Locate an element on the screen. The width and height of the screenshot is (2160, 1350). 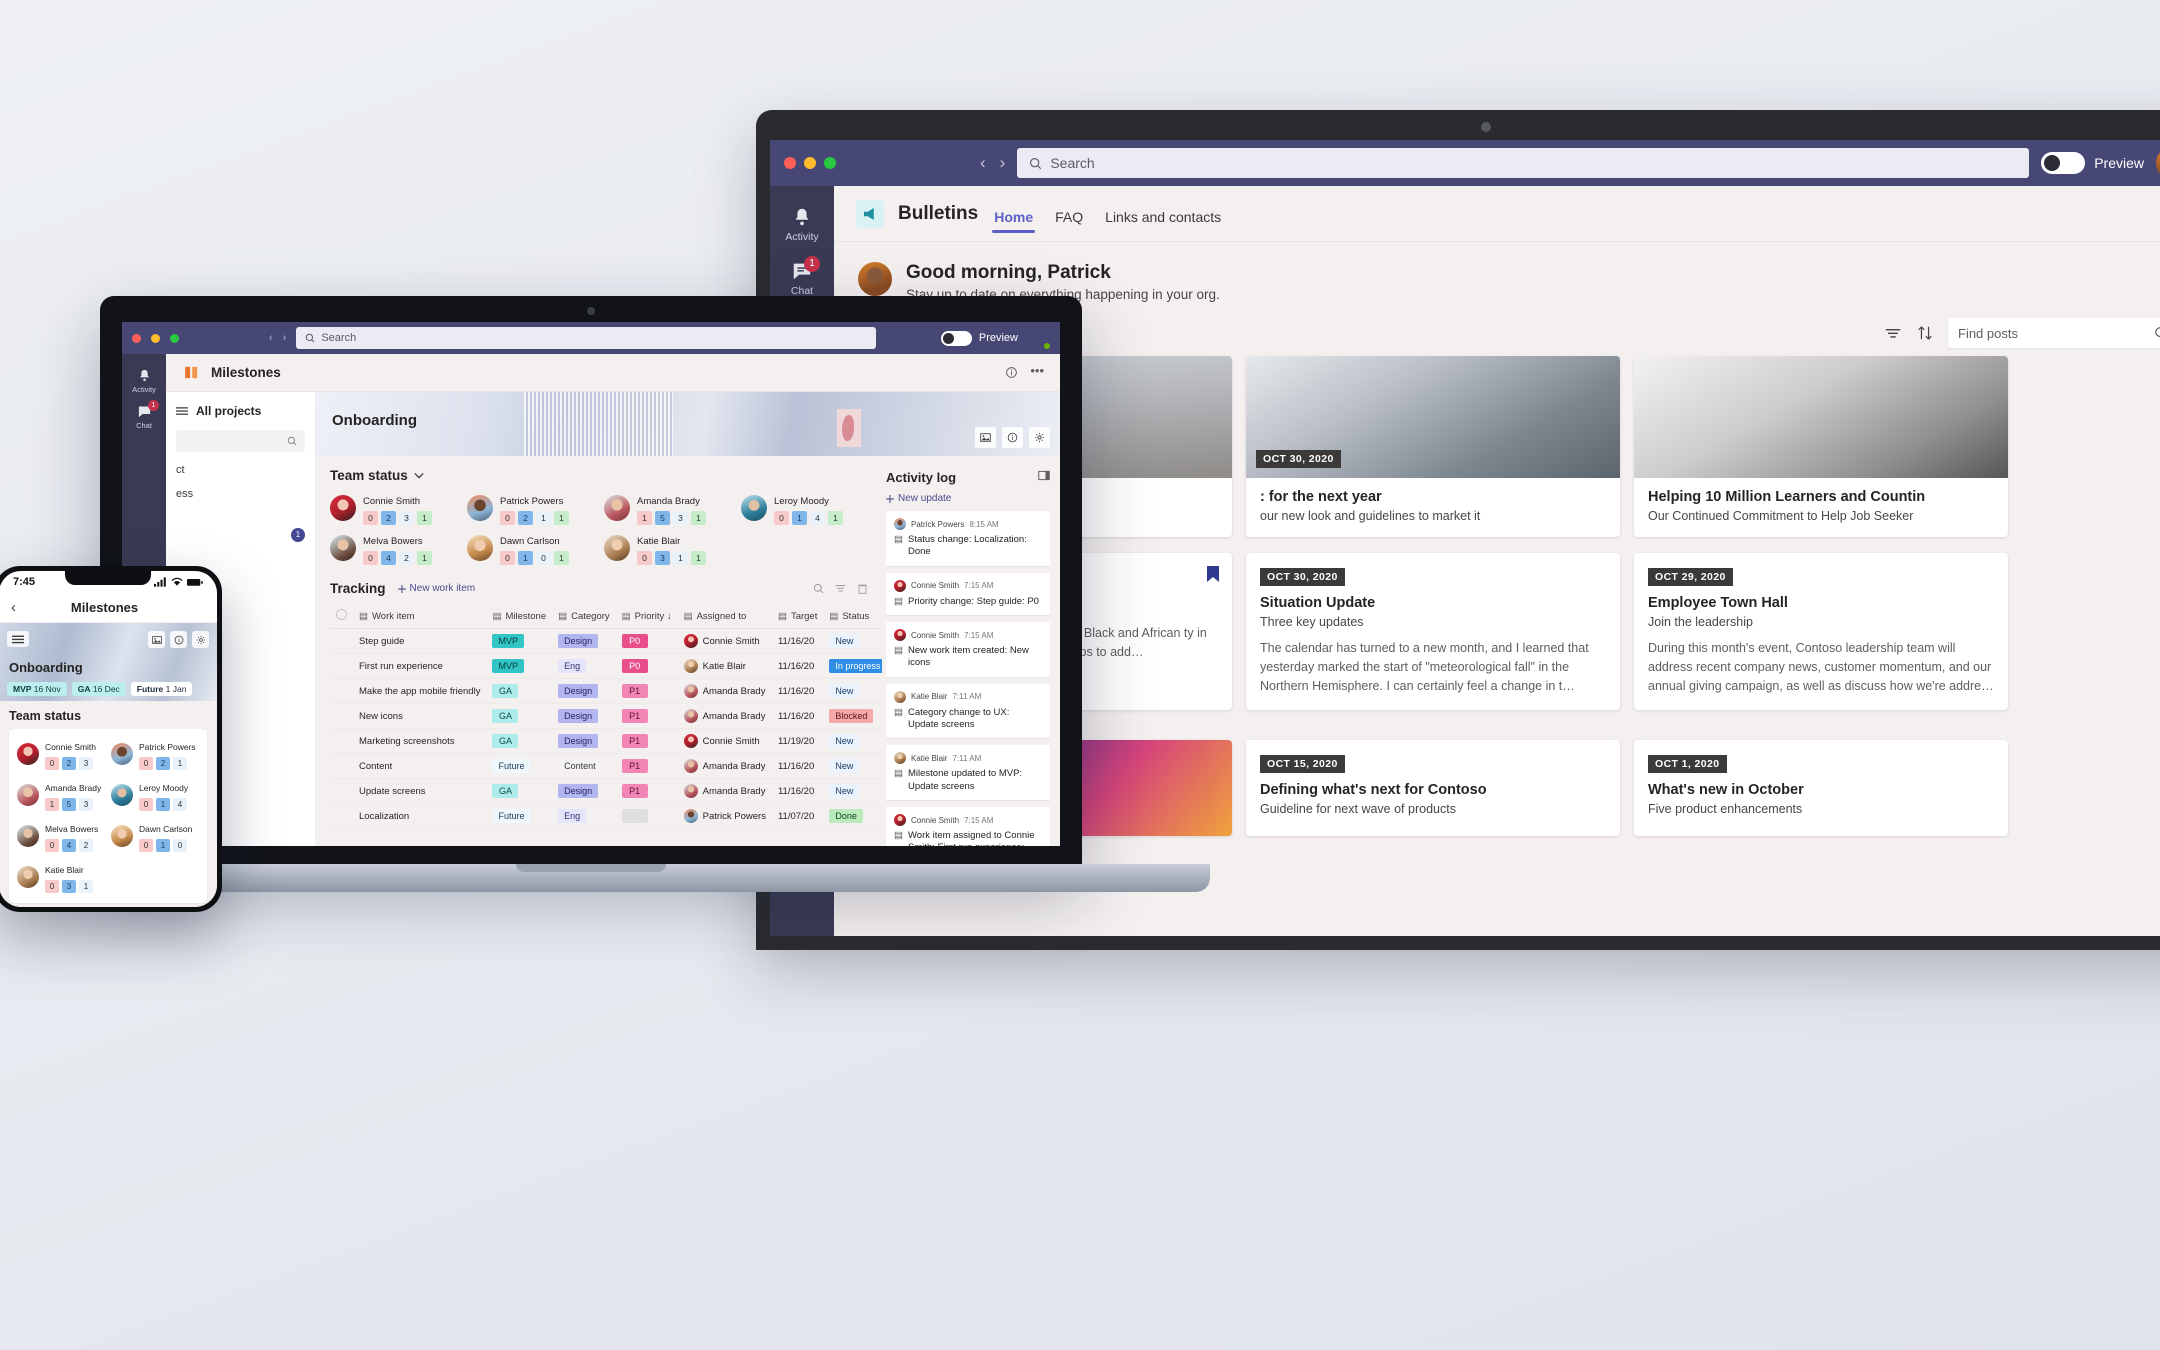
team-status-card: Leroy Moody 0 1 4 1 is located at coordinates (804, 508).